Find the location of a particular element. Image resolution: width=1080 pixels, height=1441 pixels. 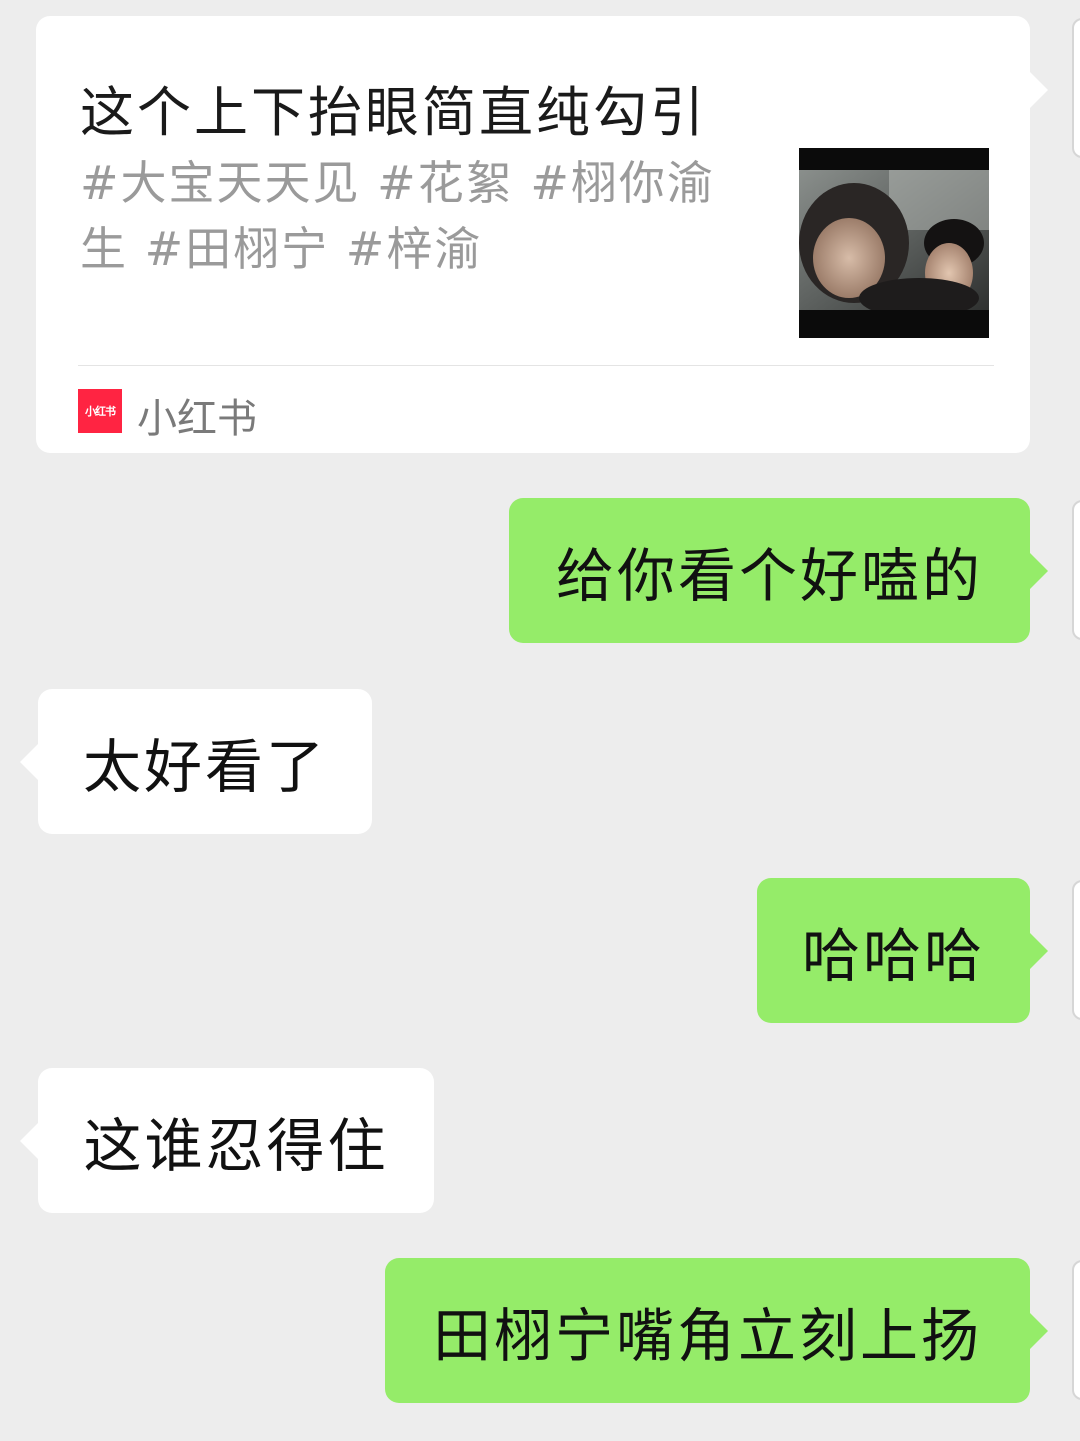

sent-message-bubble: 给你看个好嗑的 is located at coordinates (778, 570).